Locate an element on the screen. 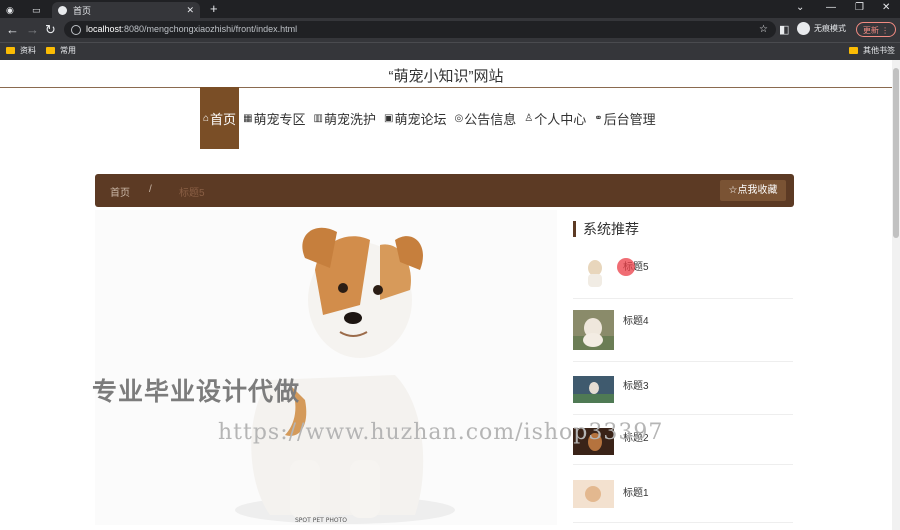  bookmark-folder-0: 资料 is located at coordinates (21, 50).